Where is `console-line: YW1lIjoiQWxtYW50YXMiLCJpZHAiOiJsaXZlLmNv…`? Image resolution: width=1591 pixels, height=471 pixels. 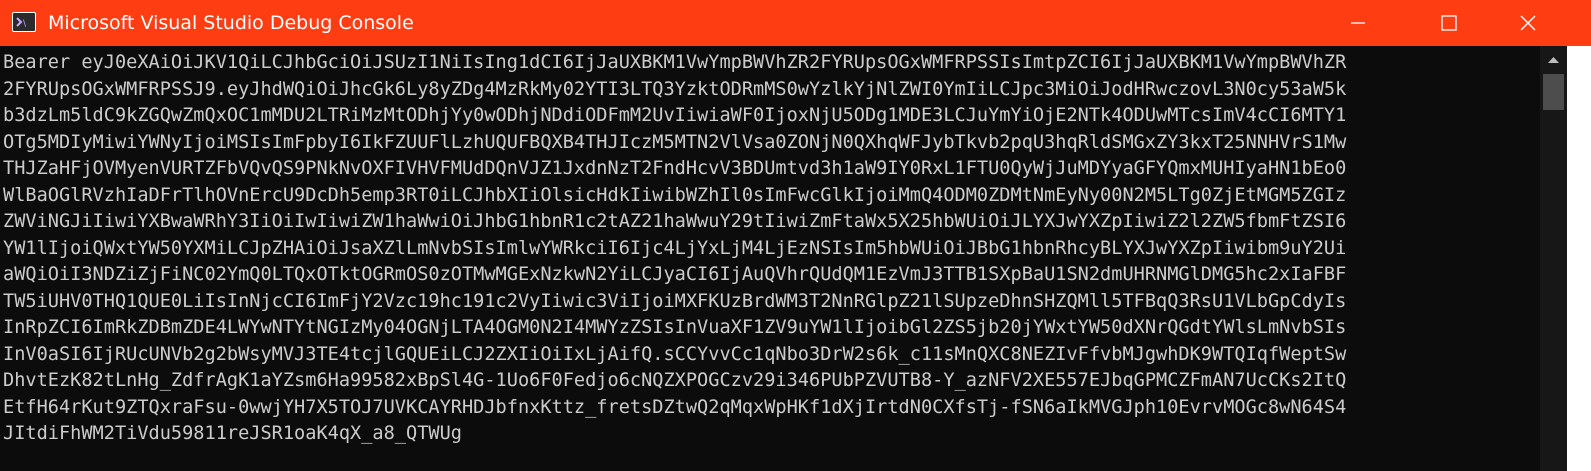
console-line: YW1lIjoiQWxtYW50YXMiLCJpZHAiOiJsaXZlLmNv… is located at coordinates (675, 248).